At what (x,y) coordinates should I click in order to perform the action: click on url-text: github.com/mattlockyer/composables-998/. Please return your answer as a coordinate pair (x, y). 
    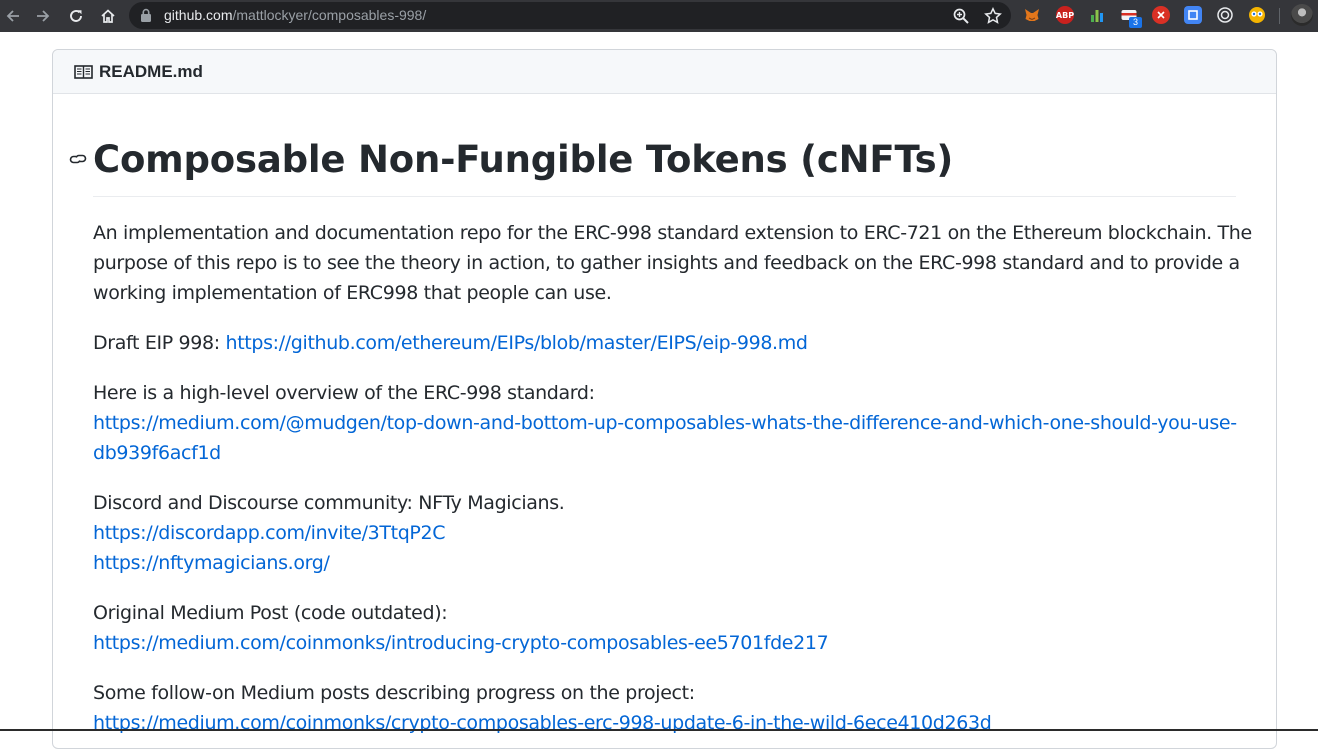
    Looking at the image, I should click on (295, 15).